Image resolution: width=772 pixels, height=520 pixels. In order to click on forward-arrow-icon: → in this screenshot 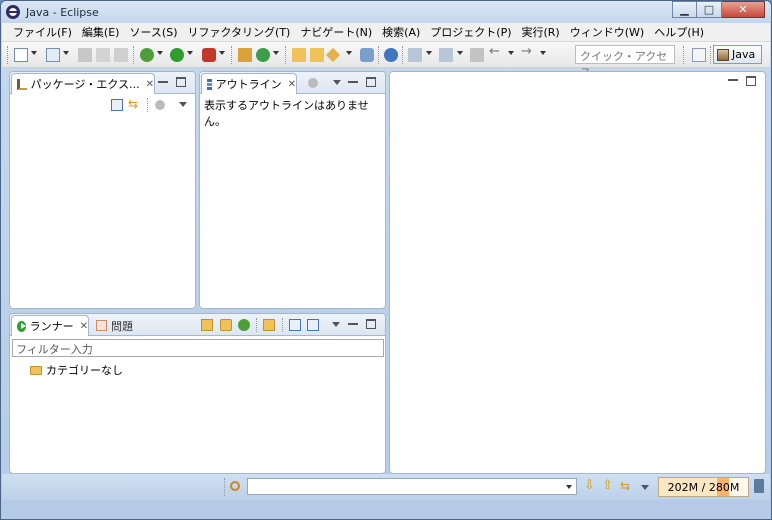, I will do `click(528, 52)`.